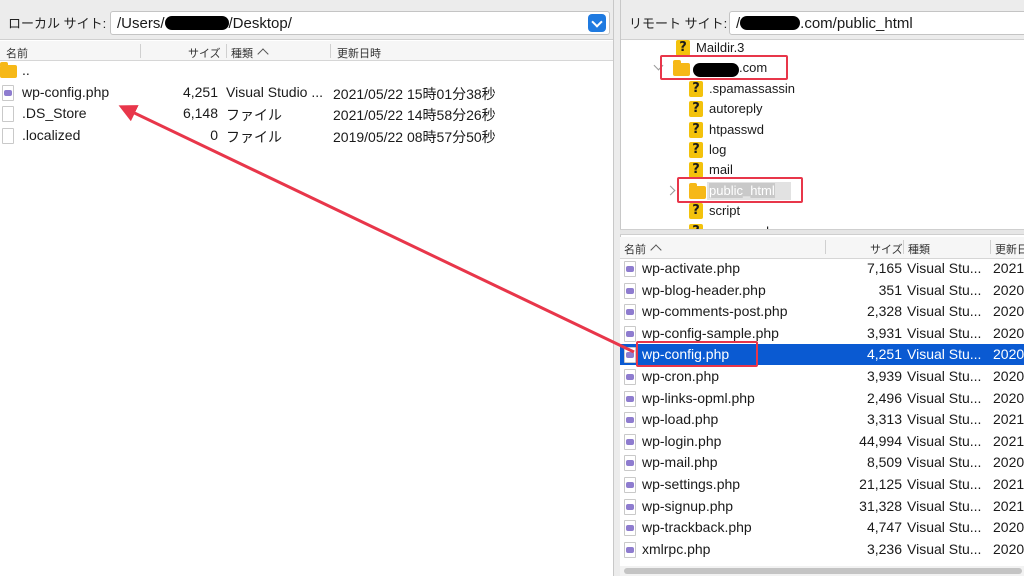  Describe the element at coordinates (884, 419) in the screenshot. I see `file-size: 3,313` at that location.